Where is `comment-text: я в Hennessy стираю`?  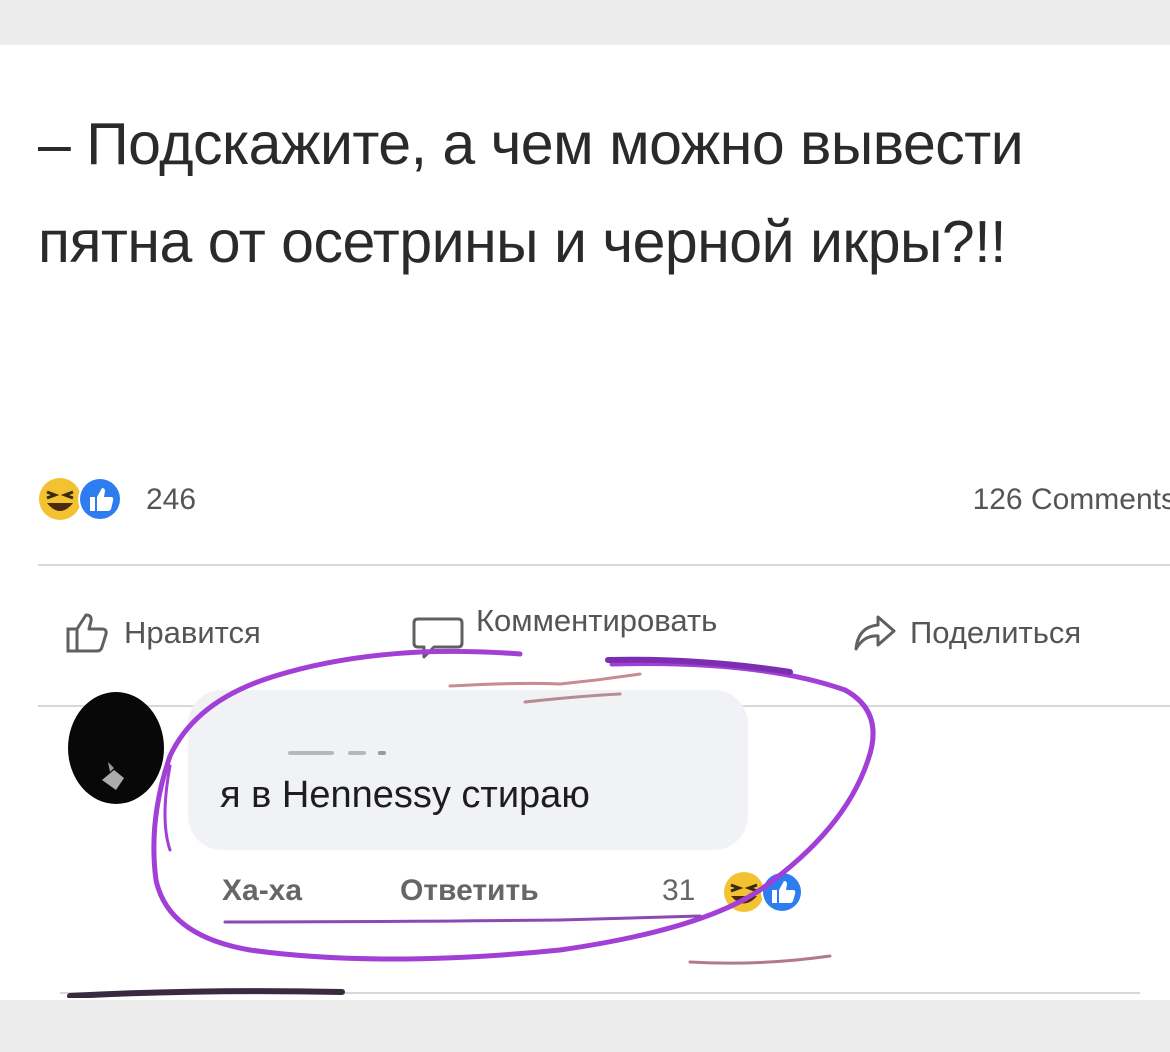 comment-text: я в Hennessy стираю is located at coordinates (405, 795).